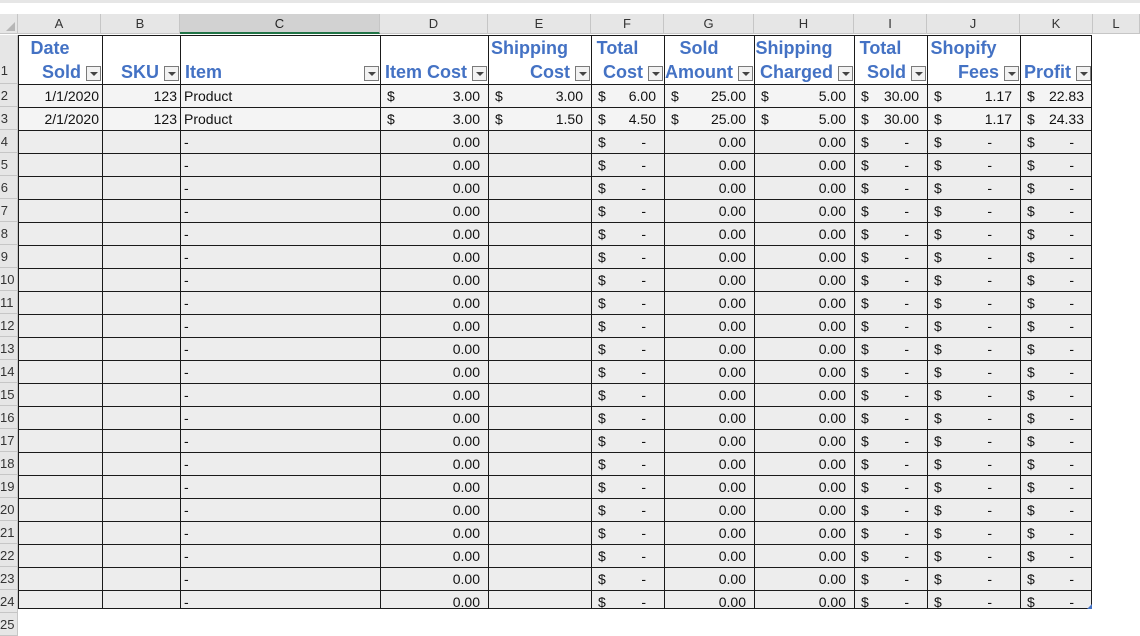 The image size is (1140, 636). I want to click on header-shipping-cost: Shipping Cost, so click(540, 60).